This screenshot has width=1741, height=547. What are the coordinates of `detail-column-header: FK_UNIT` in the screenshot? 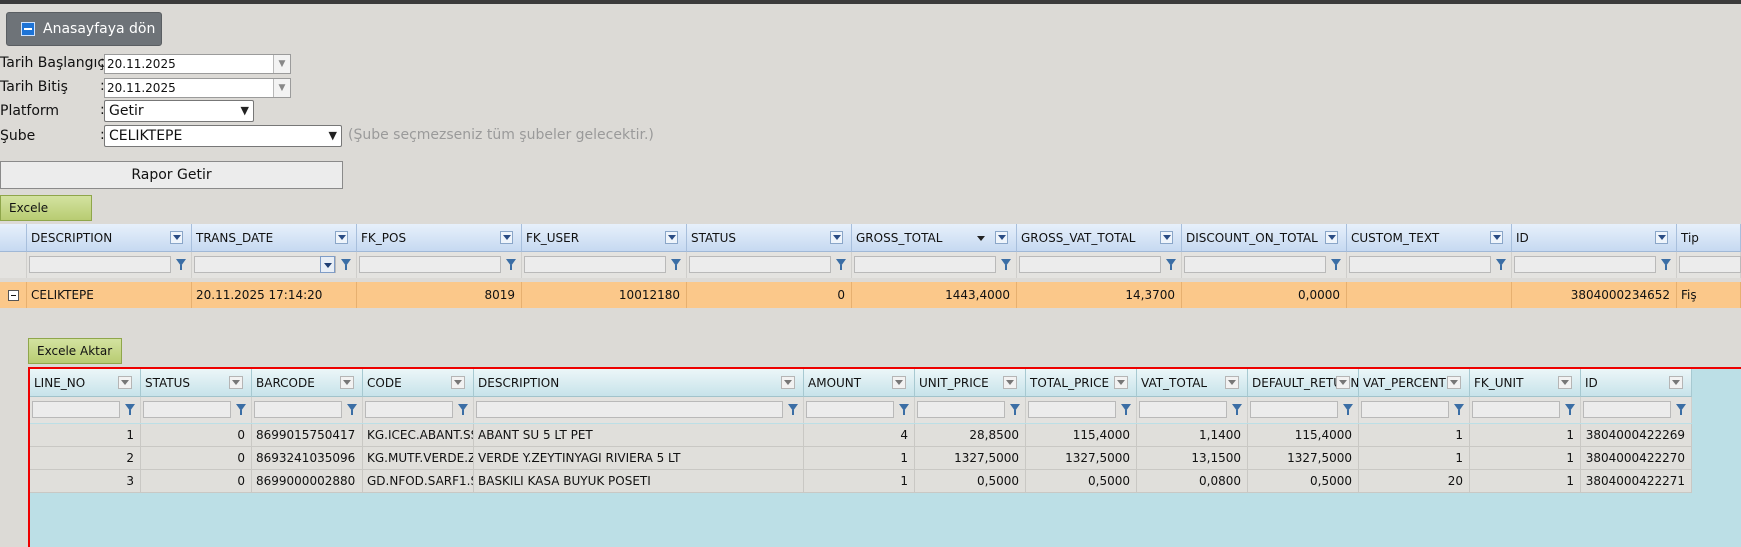 It's located at (1525, 383).